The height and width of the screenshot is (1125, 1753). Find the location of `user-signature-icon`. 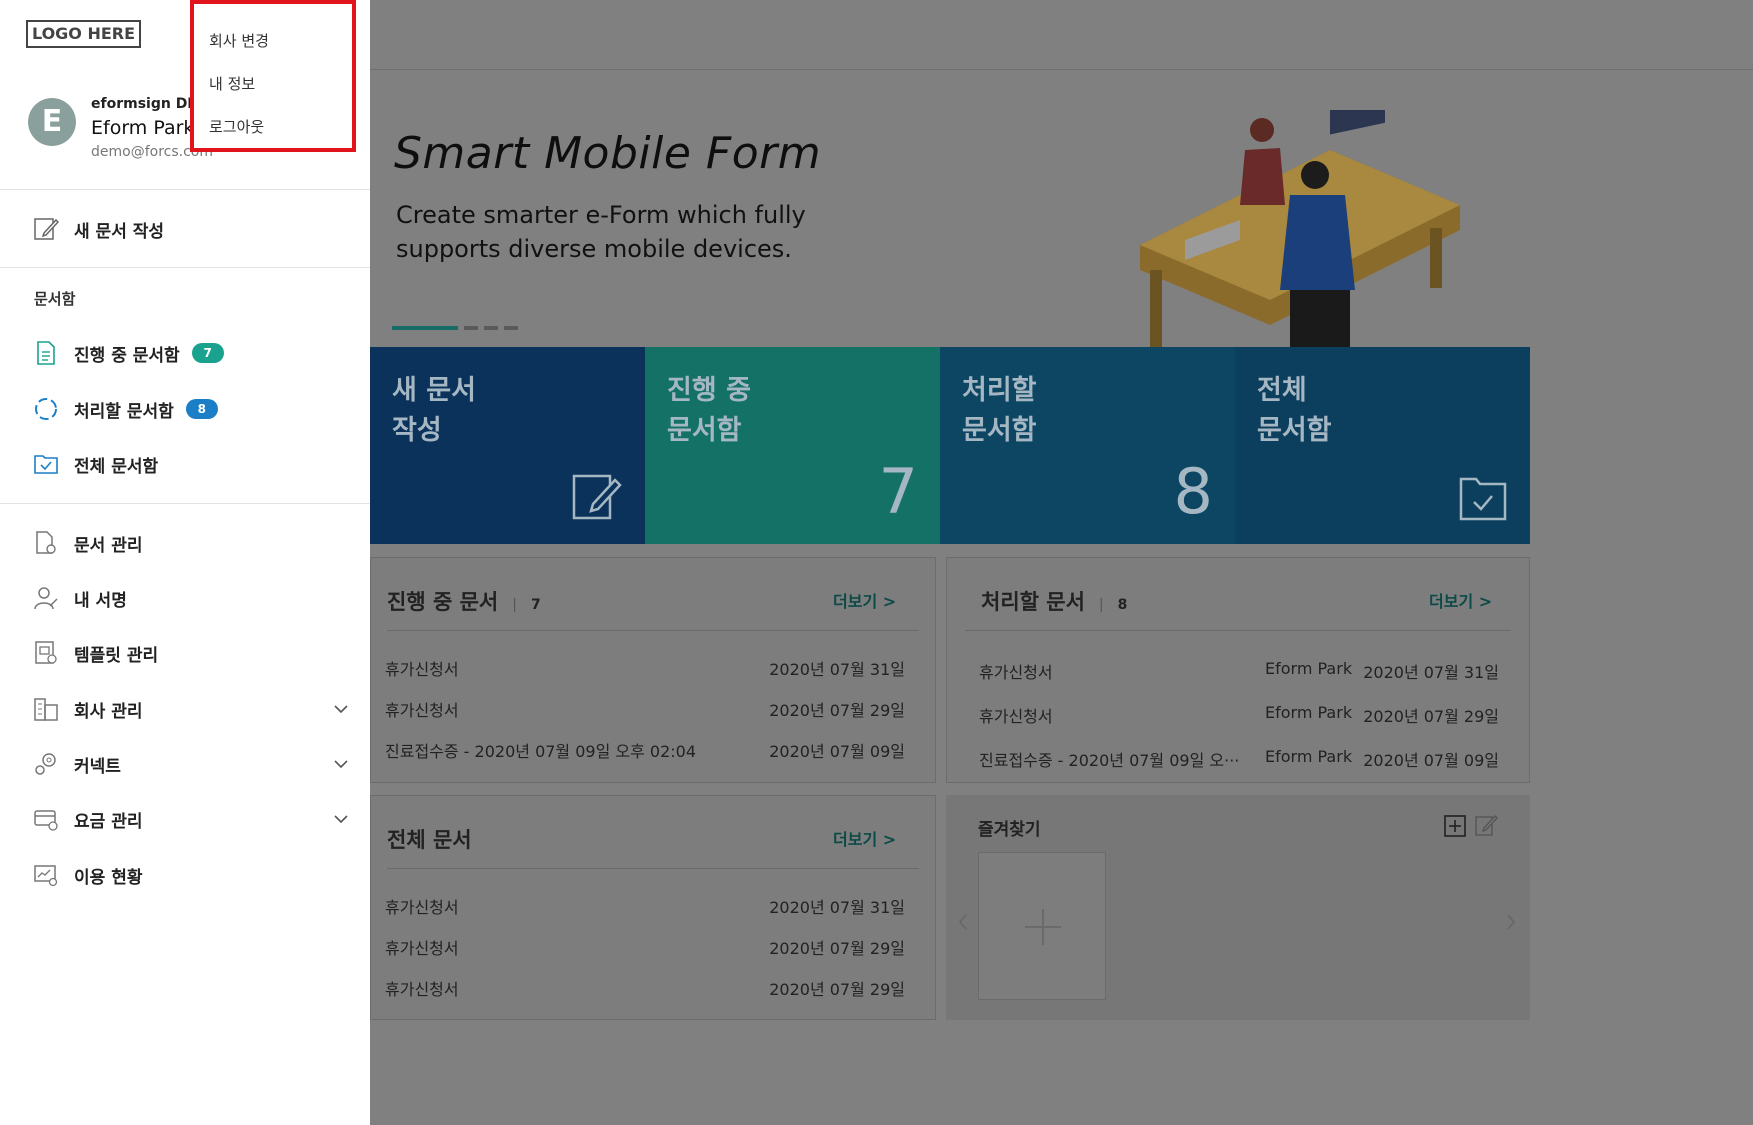

user-signature-icon is located at coordinates (46, 598).